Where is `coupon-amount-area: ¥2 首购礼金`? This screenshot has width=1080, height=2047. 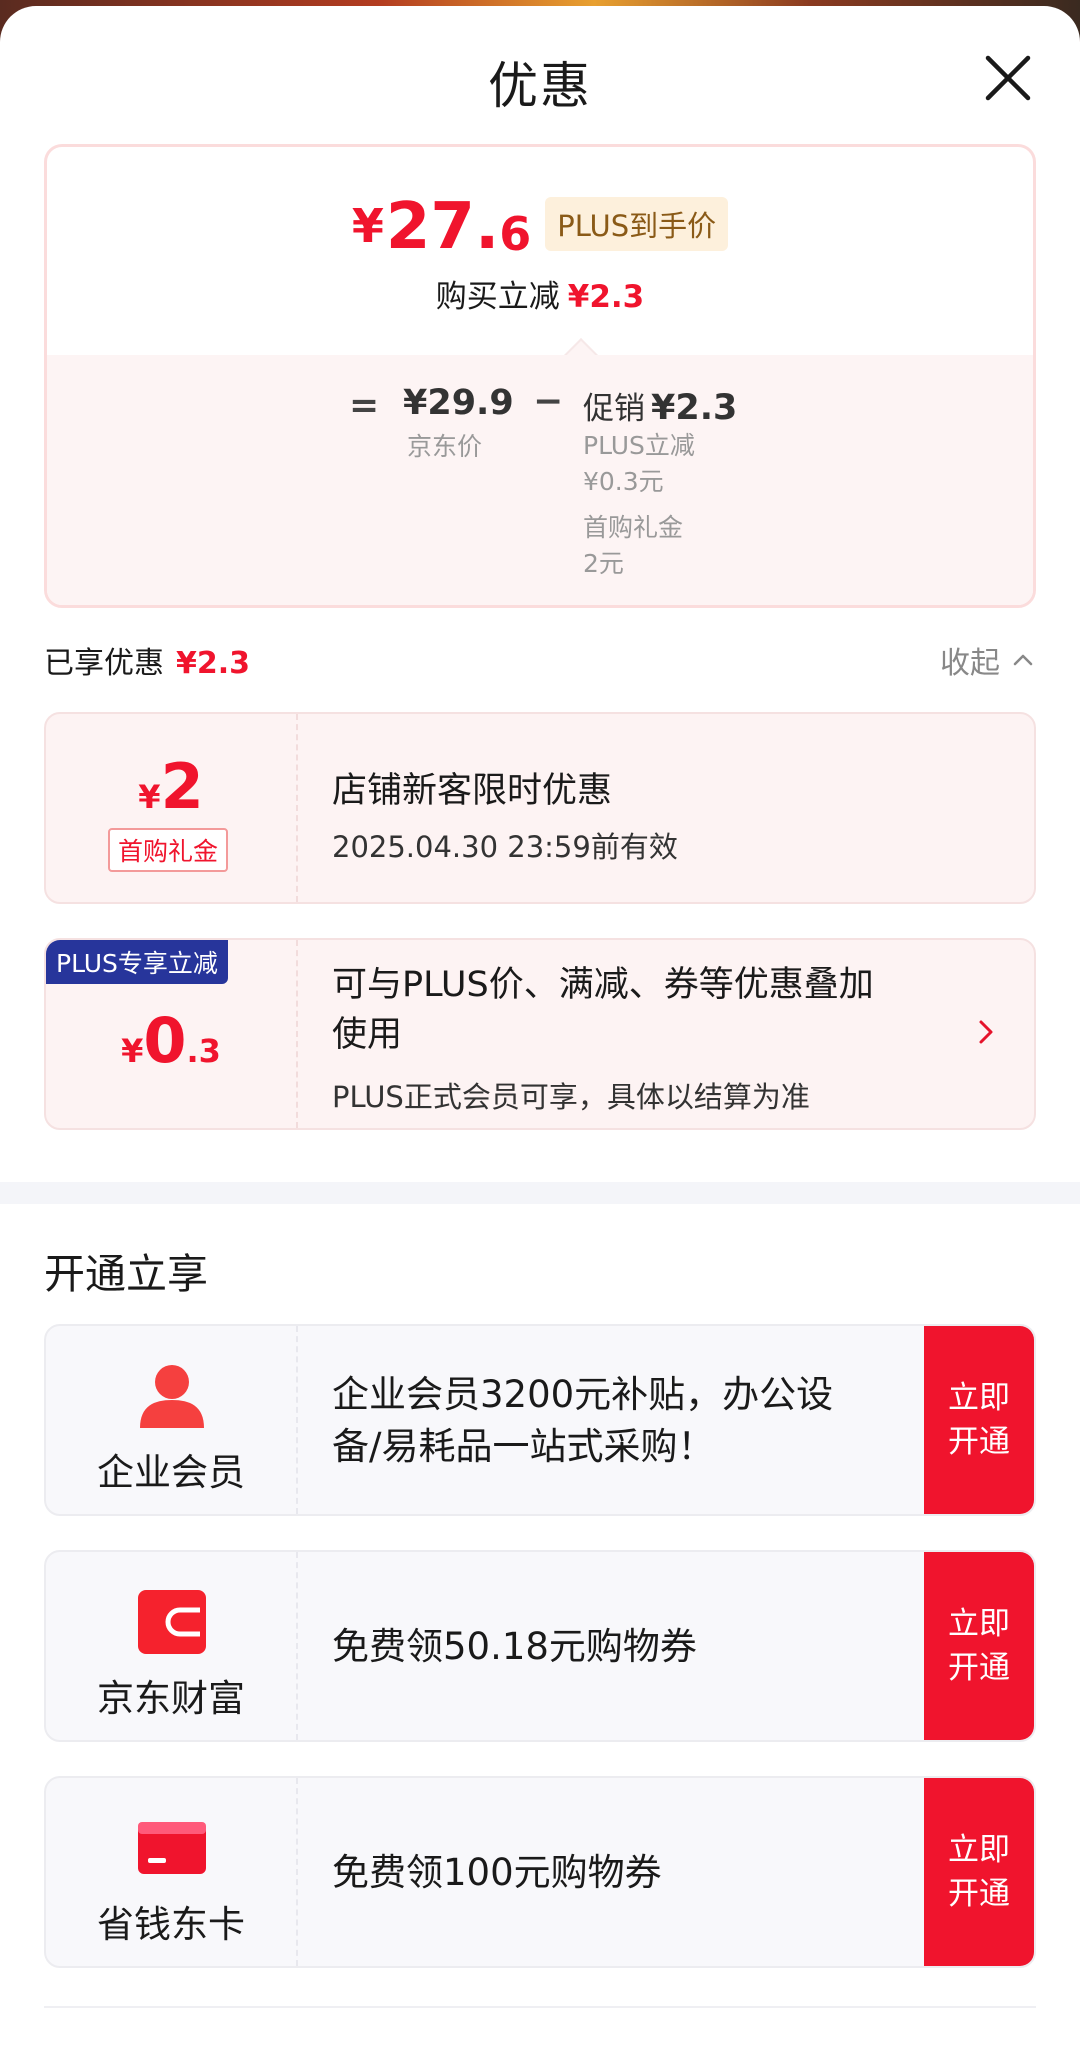
coupon-amount-area: ¥2 首购礼金 is located at coordinates (172, 808).